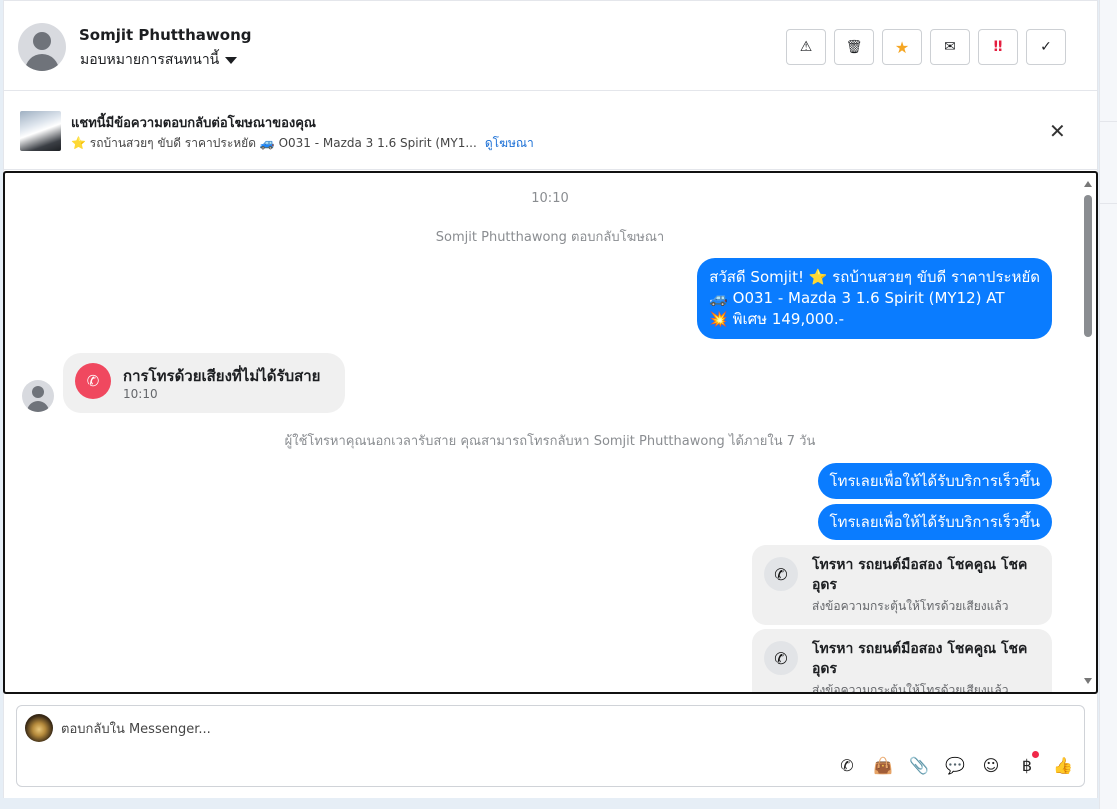 The width and height of the screenshot is (1117, 809). I want to click on baht-icon: ฿, so click(1027, 765).